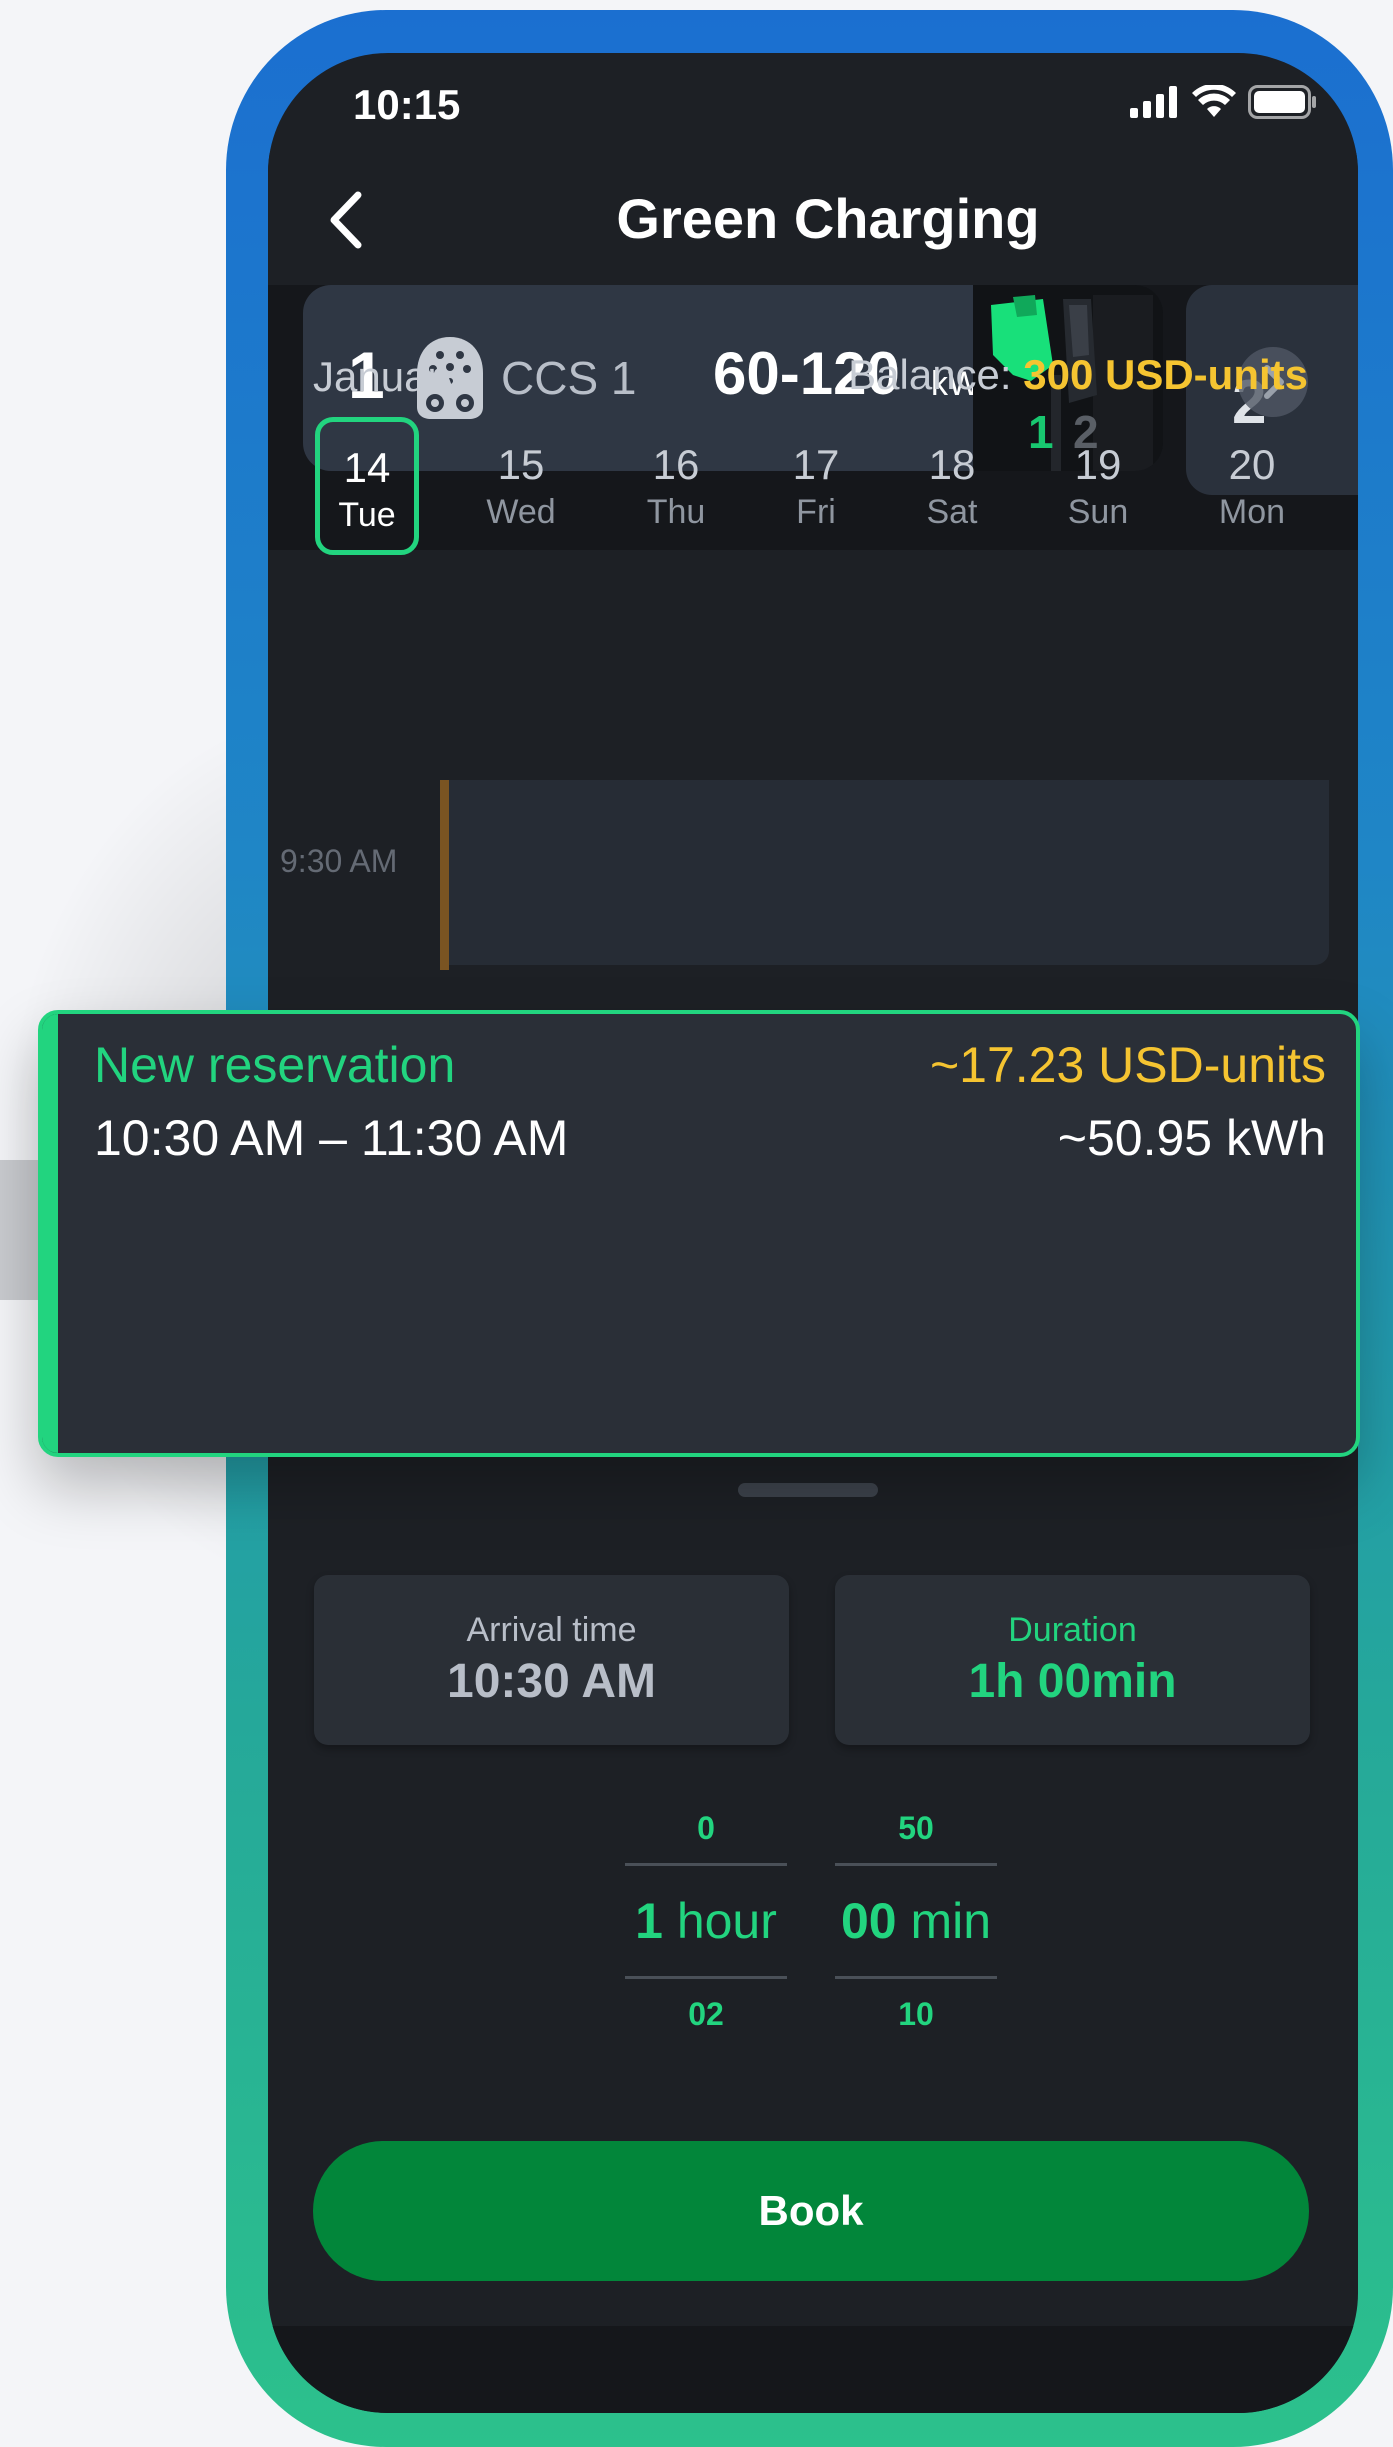 The width and height of the screenshot is (1393, 2447). What do you see at coordinates (275, 1065) in the screenshot?
I see `reservation-title: New reservation` at bounding box center [275, 1065].